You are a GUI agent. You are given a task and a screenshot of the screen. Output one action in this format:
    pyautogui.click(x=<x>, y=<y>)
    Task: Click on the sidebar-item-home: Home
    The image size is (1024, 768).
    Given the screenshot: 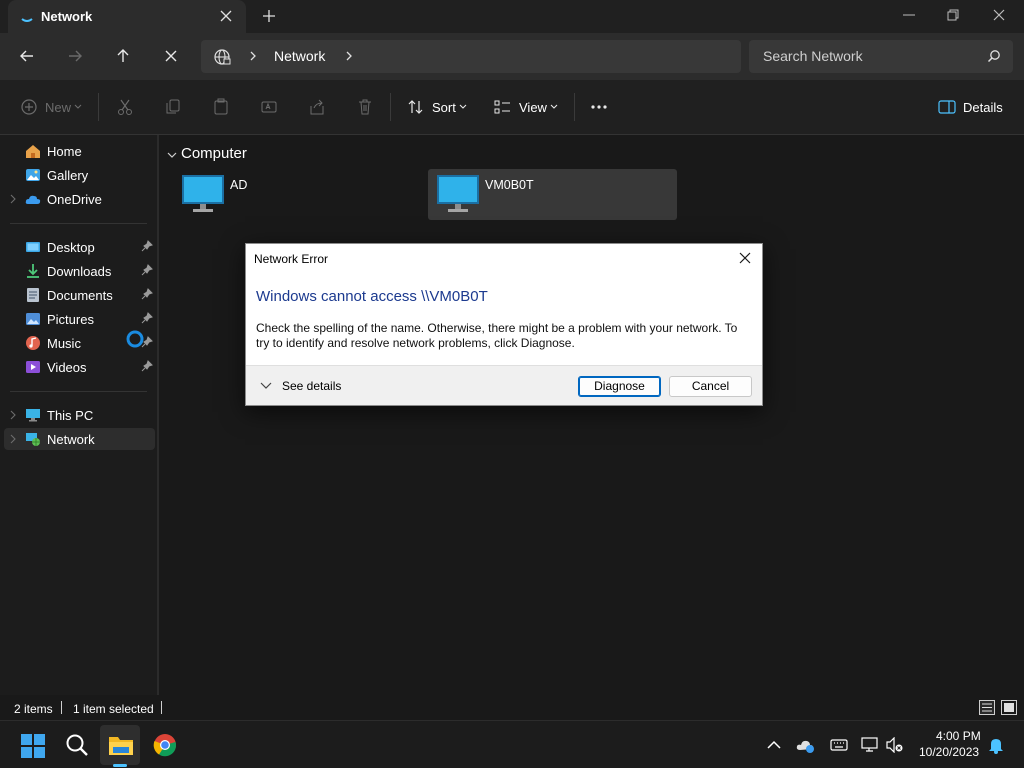 What is the action you would take?
    pyautogui.click(x=79, y=151)
    